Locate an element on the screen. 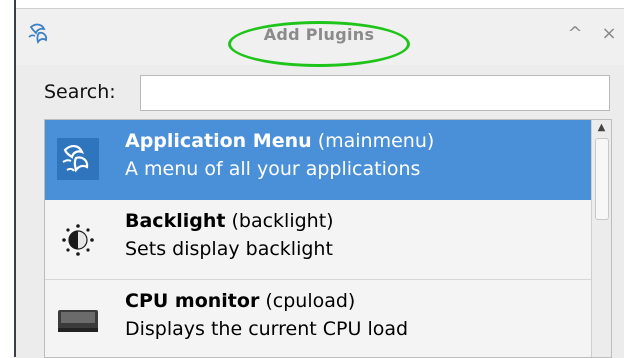  plugin-description: Sets display backlight is located at coordinates (229, 249).